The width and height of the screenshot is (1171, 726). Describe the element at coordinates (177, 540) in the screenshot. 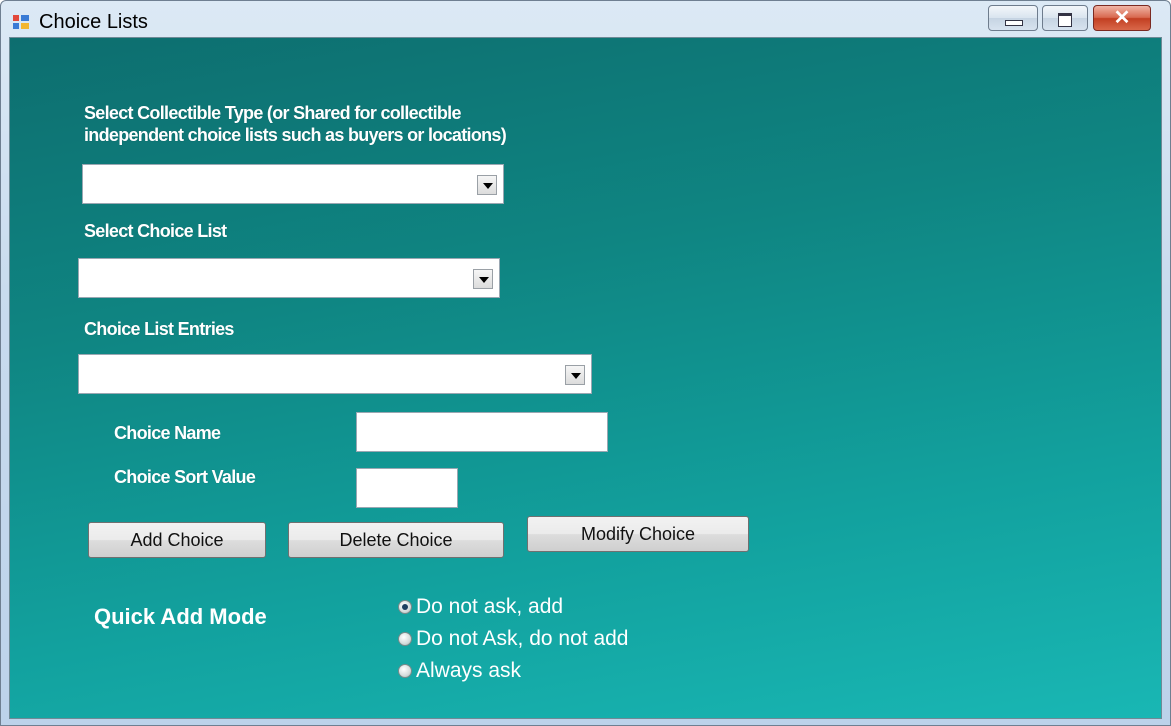

I see `add-choice-button: Add Choice` at that location.